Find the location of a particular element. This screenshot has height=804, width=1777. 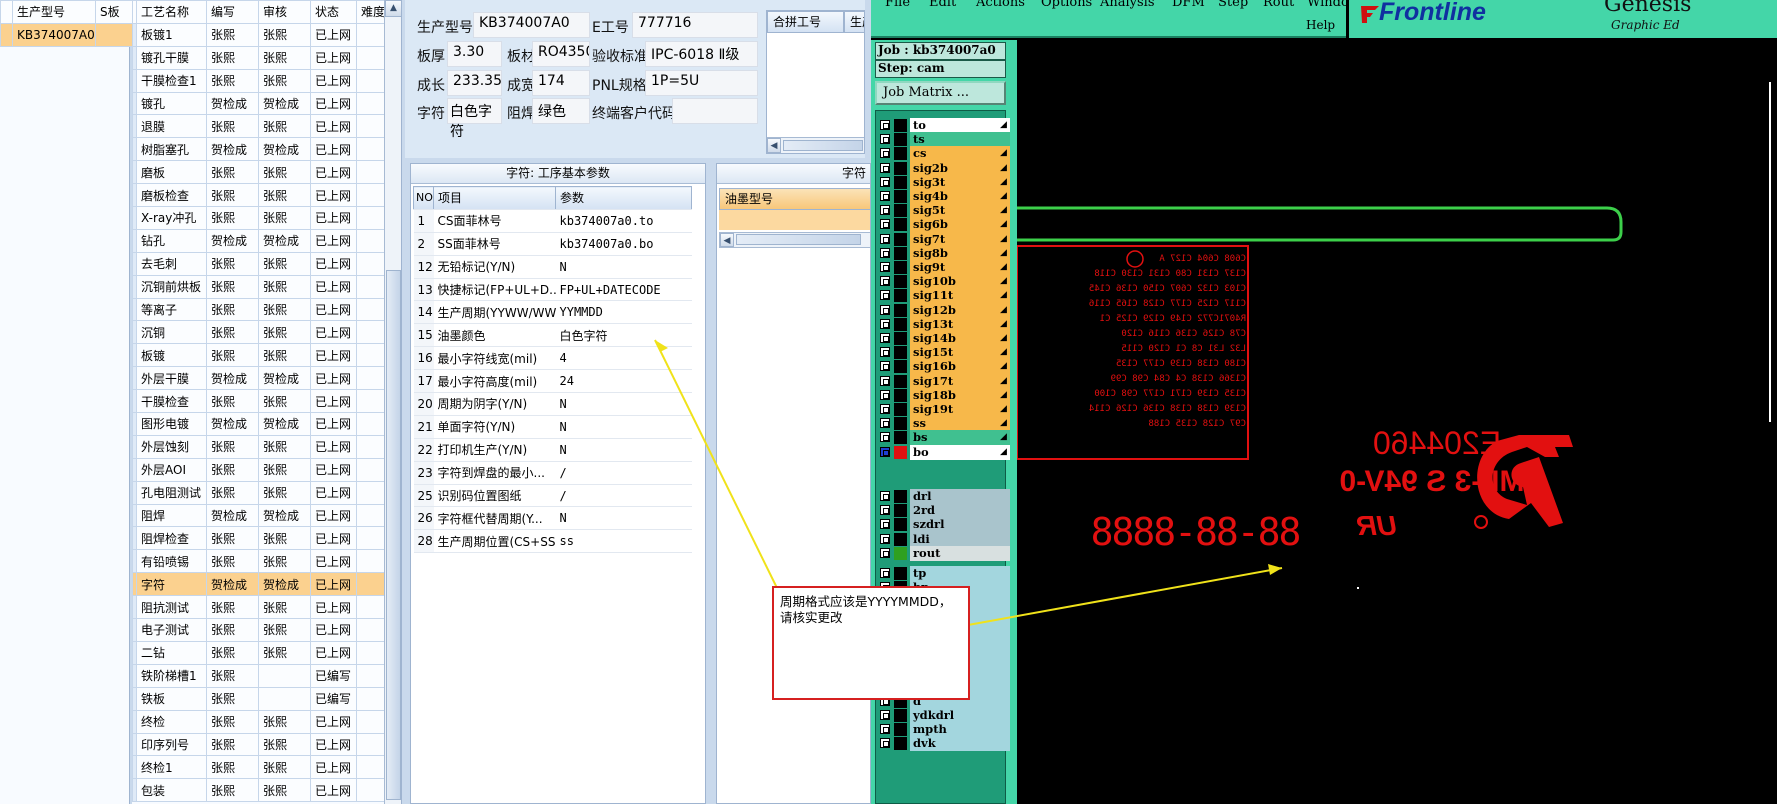

table-row: 干膜检查 张熙 张熙 已上网 is located at coordinates (258, 401).